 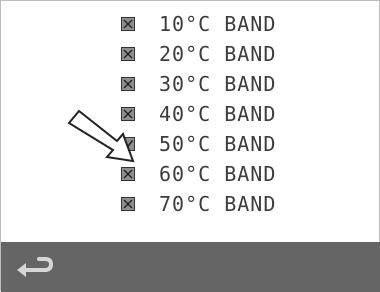 What do you see at coordinates (218, 84) in the screenshot?
I see `band-label: 30°C BAND` at bounding box center [218, 84].